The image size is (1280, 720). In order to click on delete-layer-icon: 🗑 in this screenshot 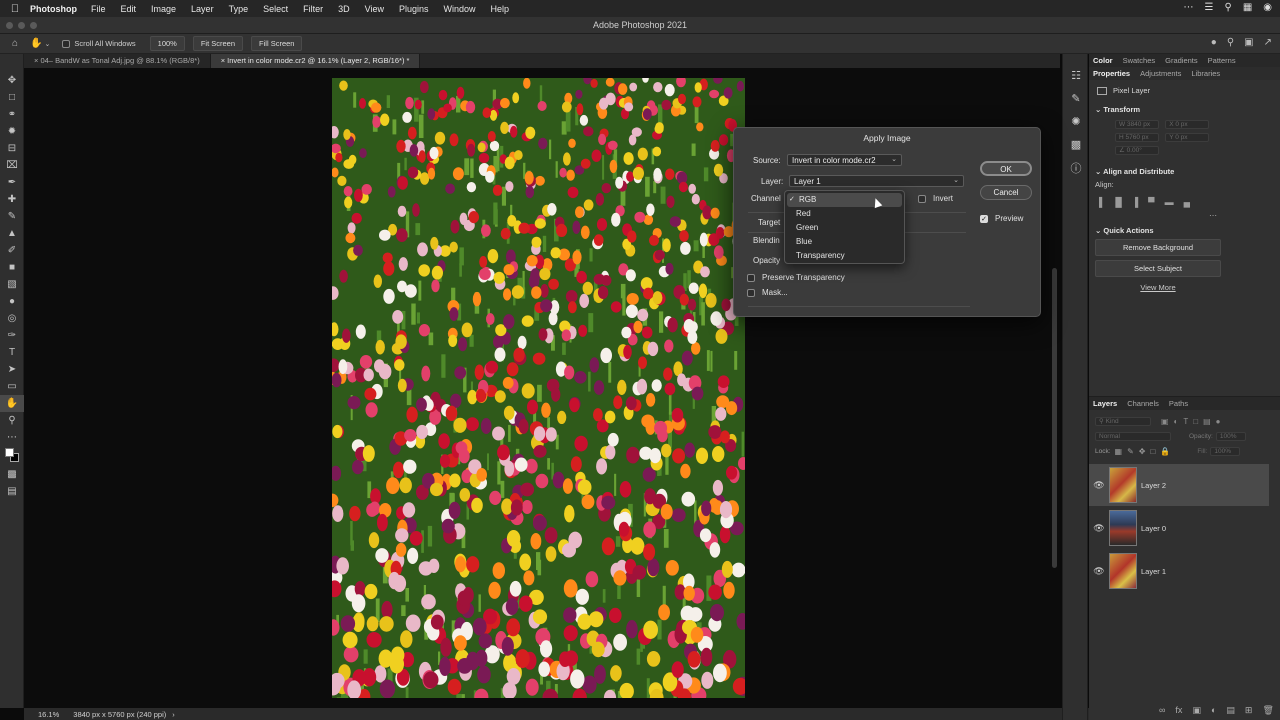, I will do `click(1267, 710)`.